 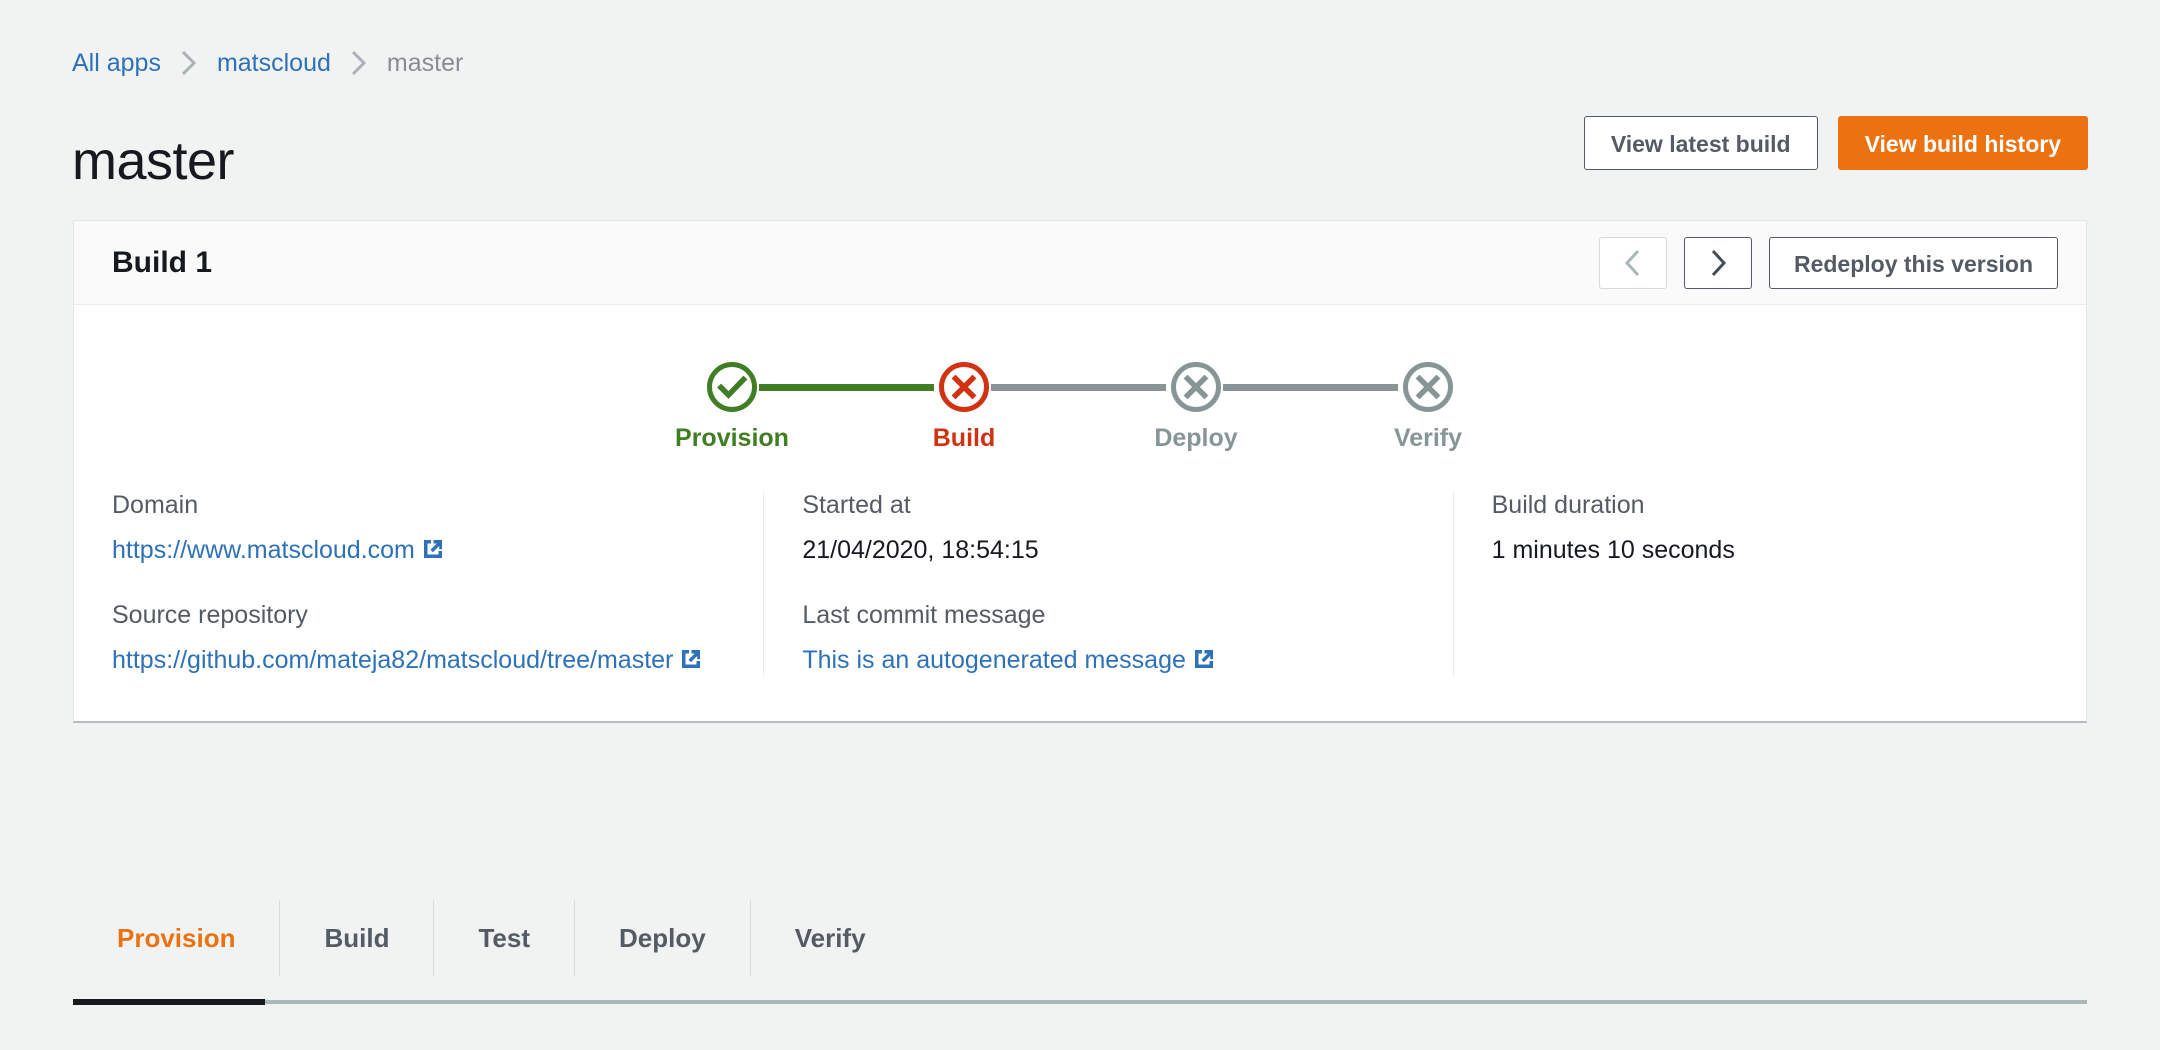 What do you see at coordinates (994, 660) in the screenshot?
I see `last-commit-message-link-text: This is an autogenerated message` at bounding box center [994, 660].